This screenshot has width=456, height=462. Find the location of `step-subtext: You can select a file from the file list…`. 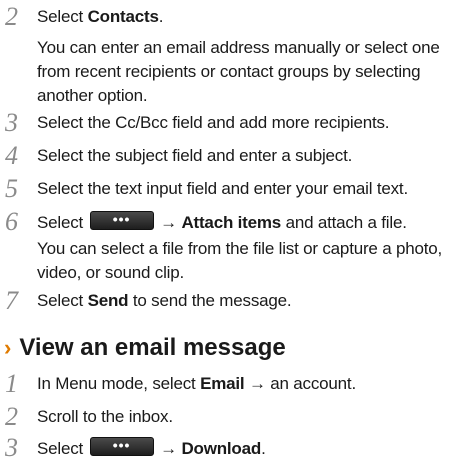

step-subtext: You can select a file from the file list… is located at coordinates (240, 260).